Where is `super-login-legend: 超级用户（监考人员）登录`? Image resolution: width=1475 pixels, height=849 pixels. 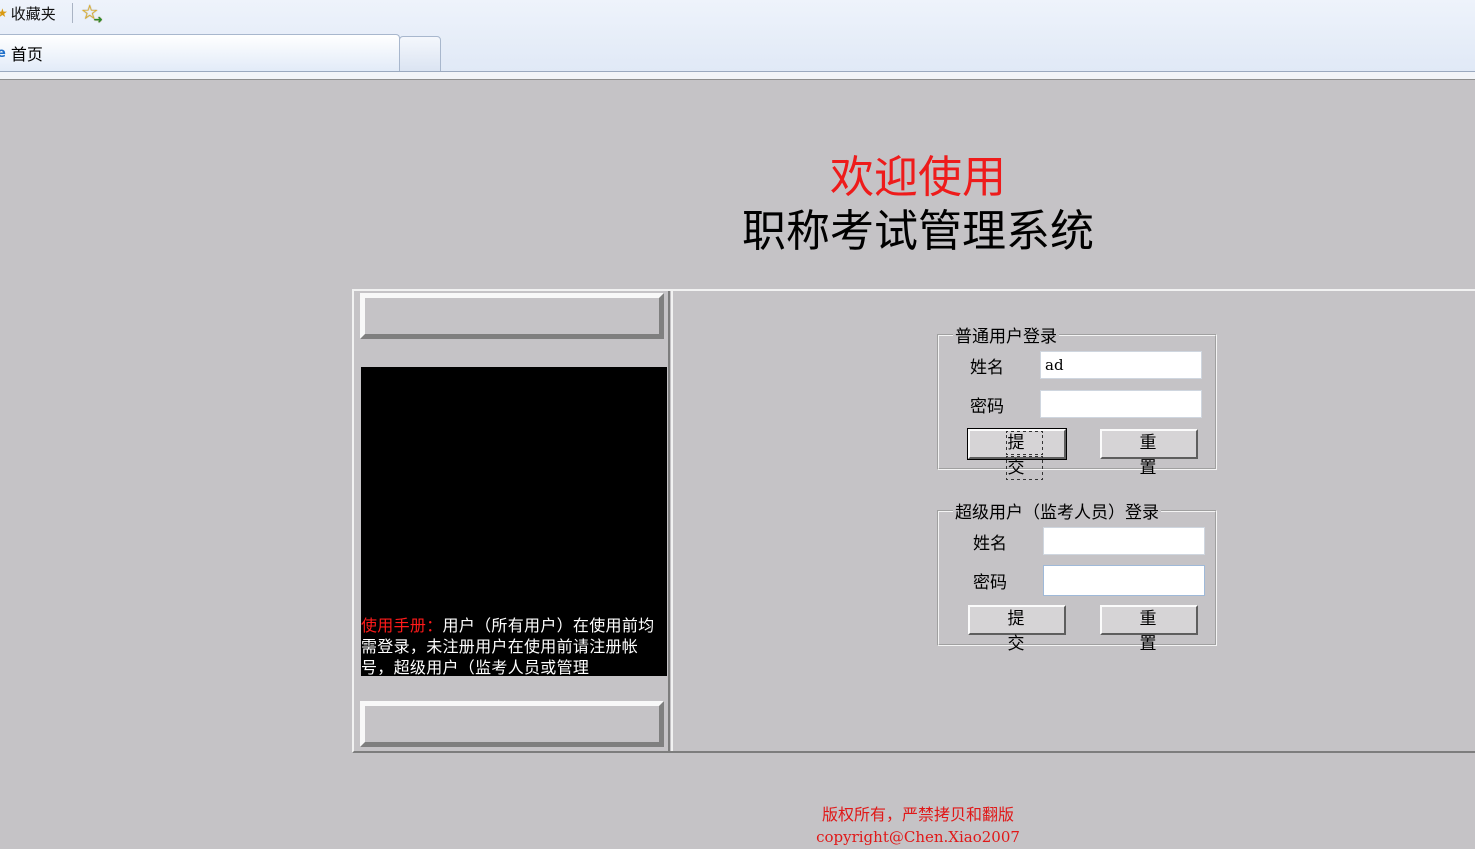
super-login-legend: 超级用户（监考人员）登录 is located at coordinates (1057, 513).